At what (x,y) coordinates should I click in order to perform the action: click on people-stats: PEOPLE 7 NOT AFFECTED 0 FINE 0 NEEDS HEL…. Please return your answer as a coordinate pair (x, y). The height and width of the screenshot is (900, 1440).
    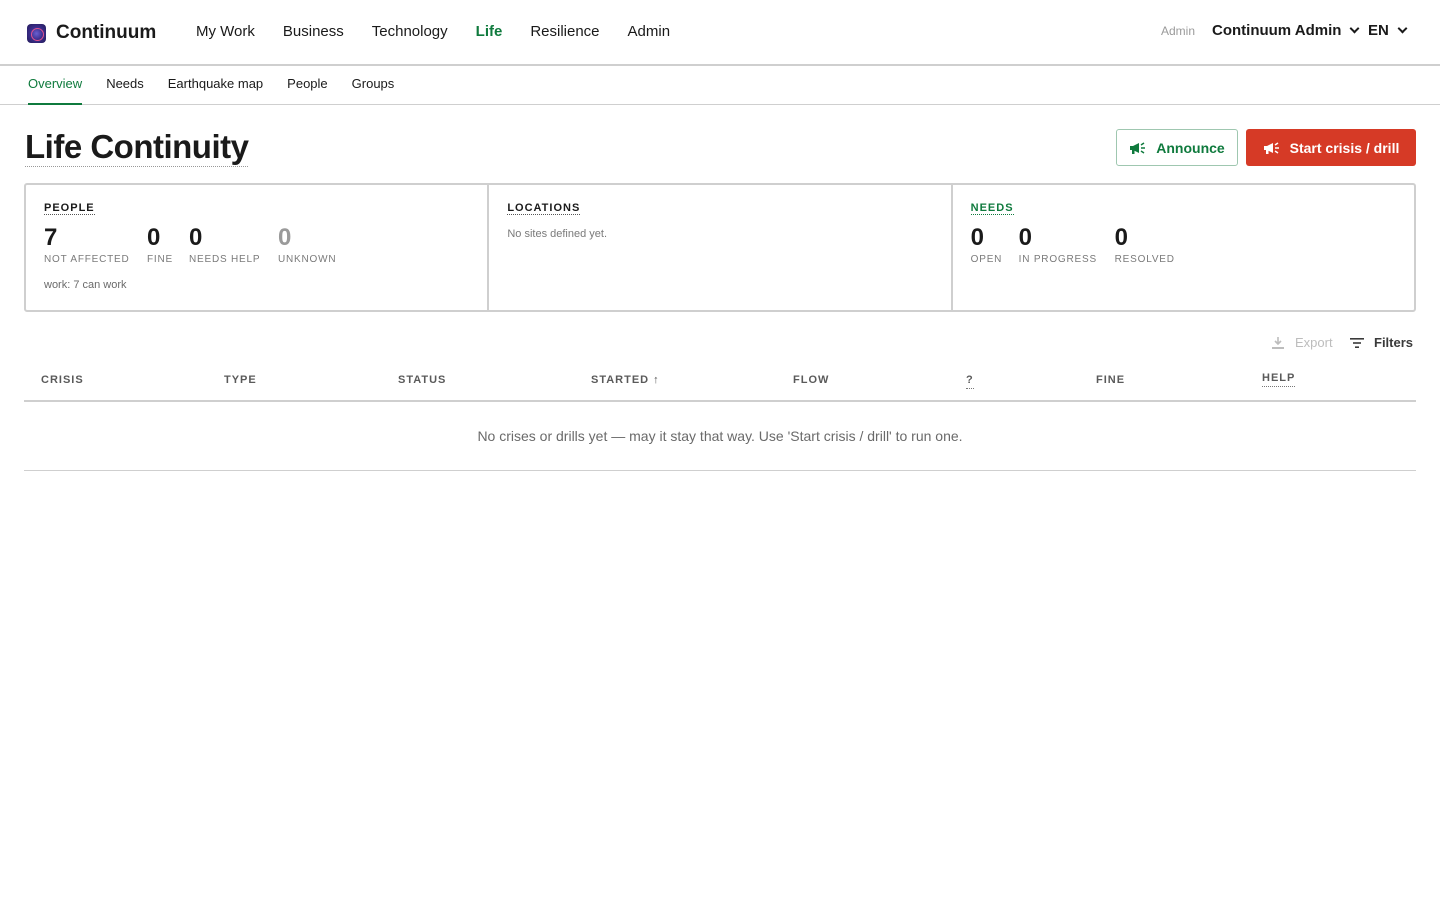
    Looking at the image, I should click on (258, 247).